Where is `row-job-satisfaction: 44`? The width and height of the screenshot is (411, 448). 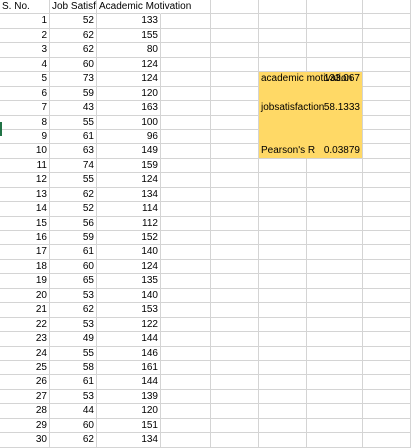
row-job-satisfaction: 44 is located at coordinates (73, 411).